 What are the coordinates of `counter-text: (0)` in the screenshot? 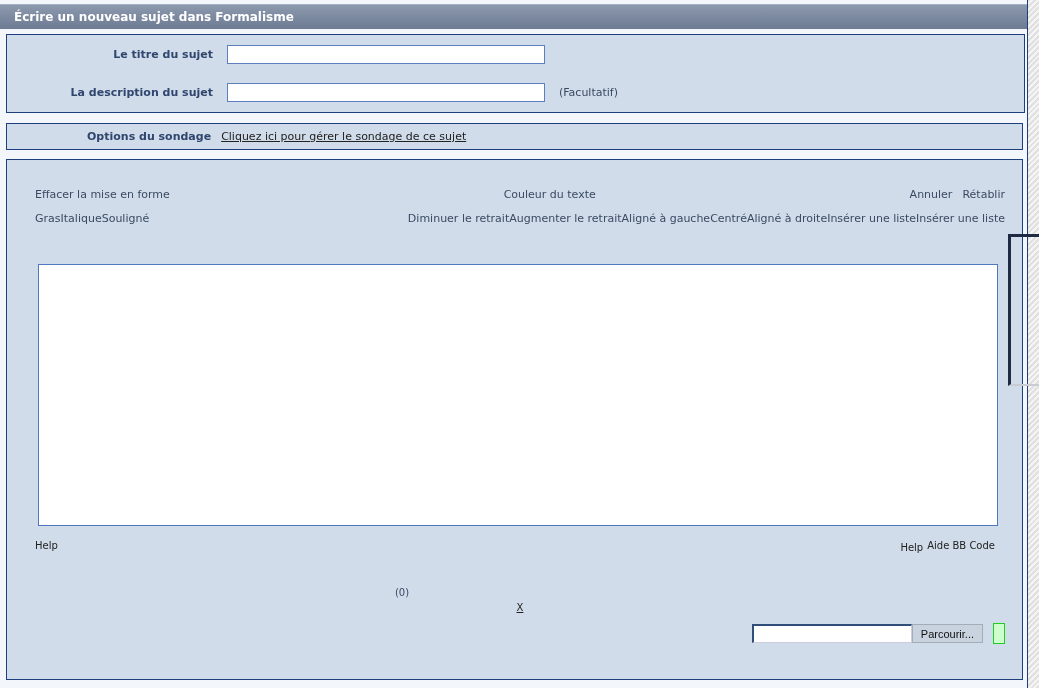 It's located at (402, 592).